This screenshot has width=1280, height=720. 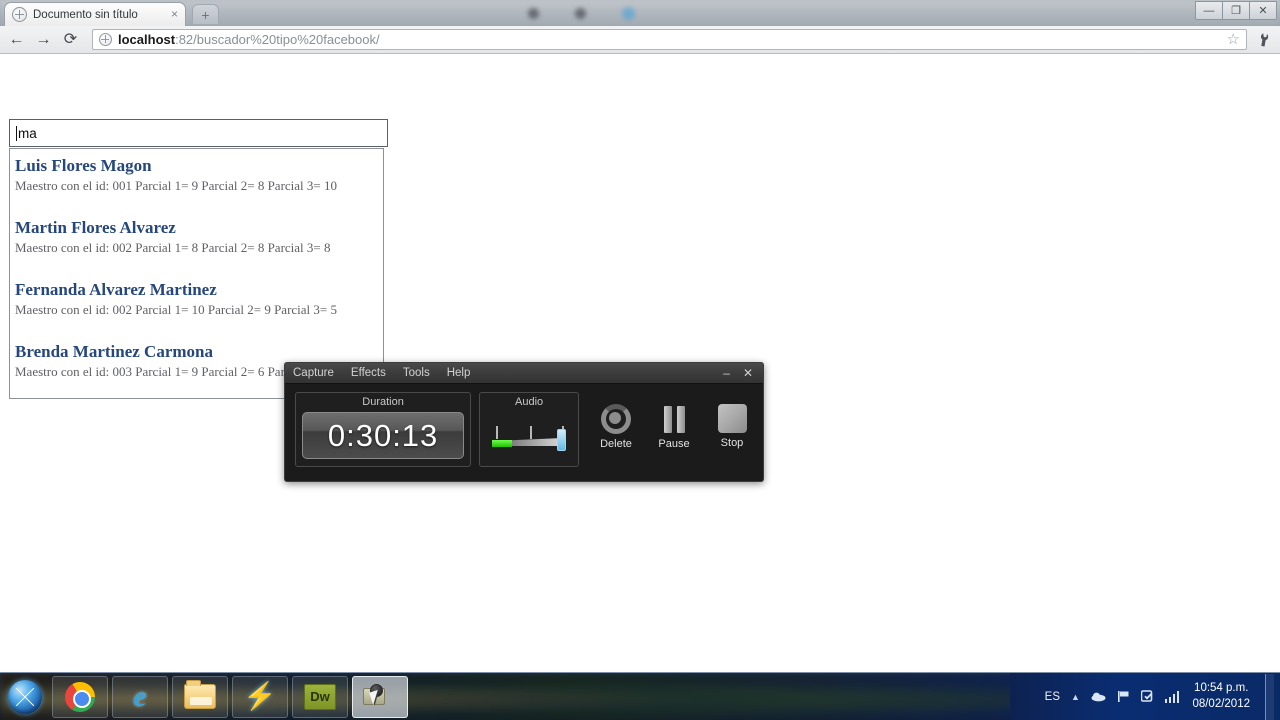 I want to click on taskbar-item-internet-explorer: e, so click(x=140, y=696).